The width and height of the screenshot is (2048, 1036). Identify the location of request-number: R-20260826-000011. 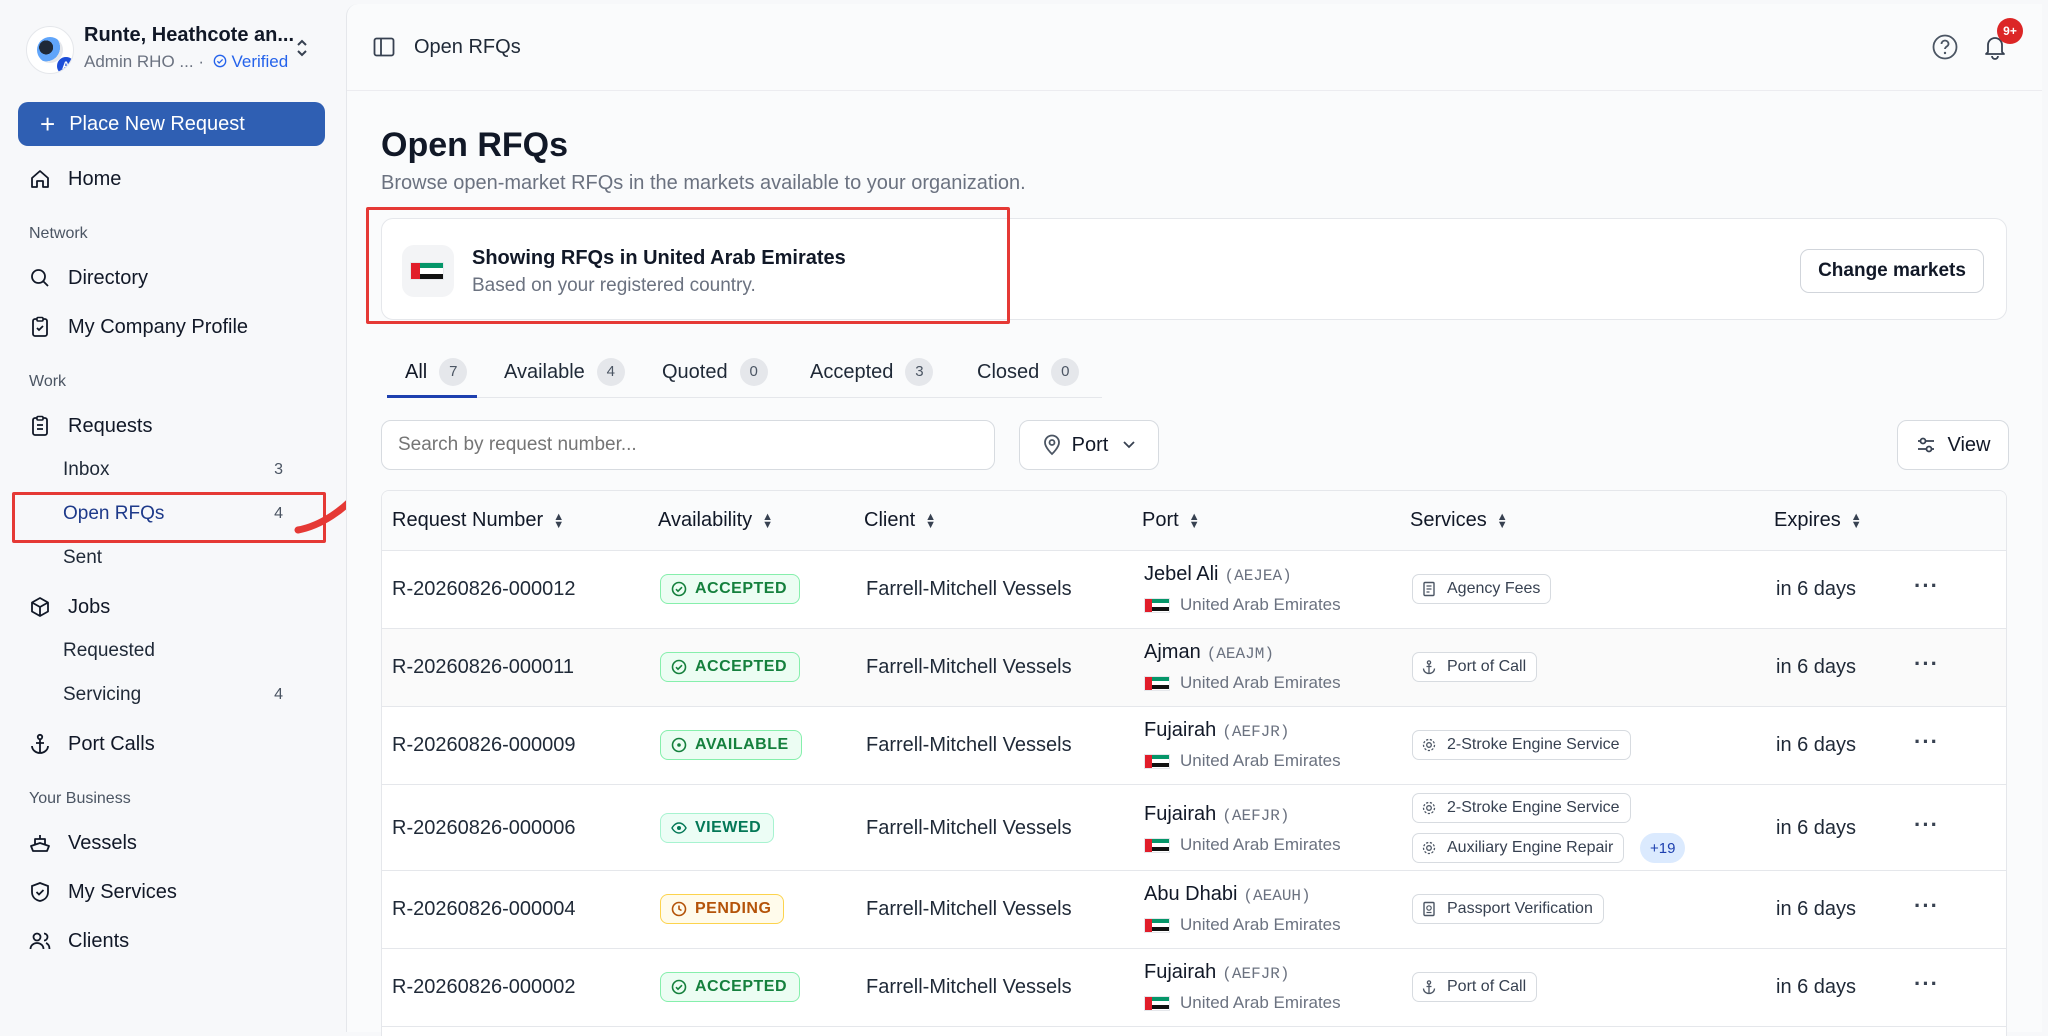
(483, 667).